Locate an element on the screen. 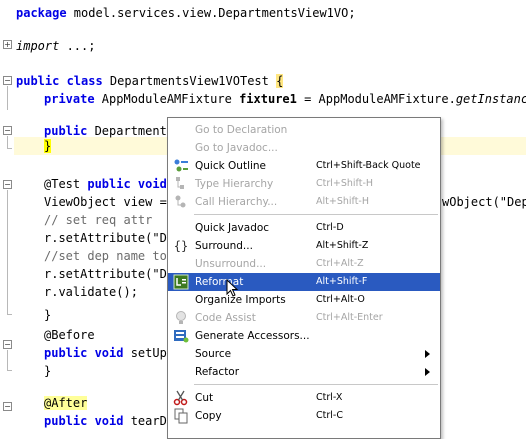  menu-item-copy: Copy Ctrl-C is located at coordinates (304, 416).